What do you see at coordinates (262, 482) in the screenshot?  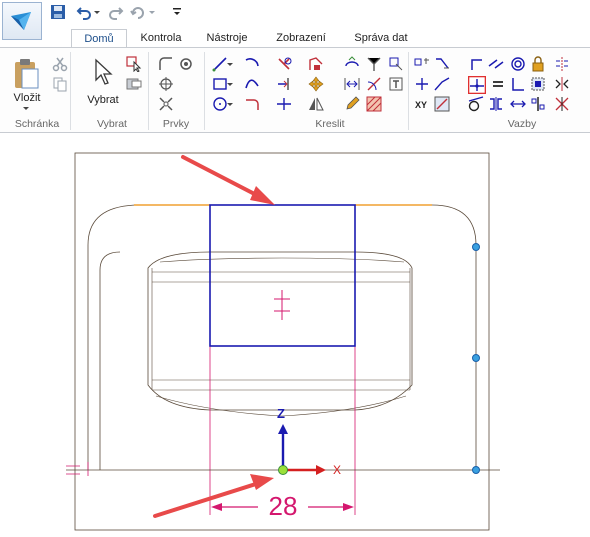 I see `annotation-arrowhead-bottom` at bounding box center [262, 482].